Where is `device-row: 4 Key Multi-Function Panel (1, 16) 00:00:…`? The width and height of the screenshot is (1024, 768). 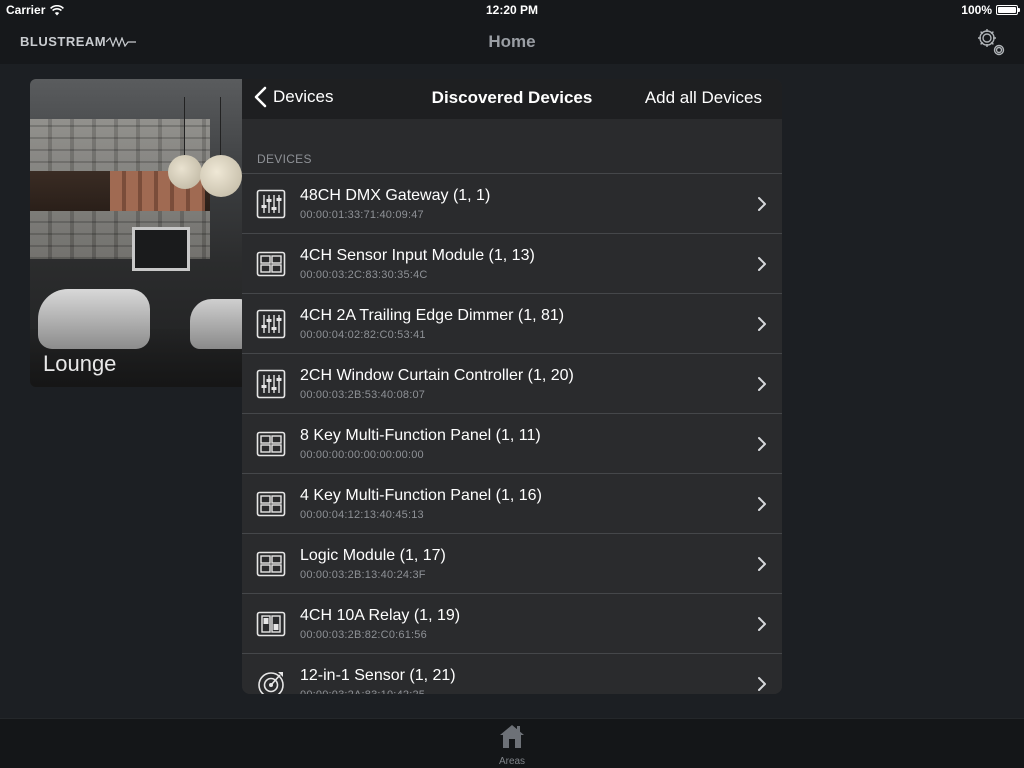 device-row: 4 Key Multi-Function Panel (1, 16) 00:00:… is located at coordinates (512, 504).